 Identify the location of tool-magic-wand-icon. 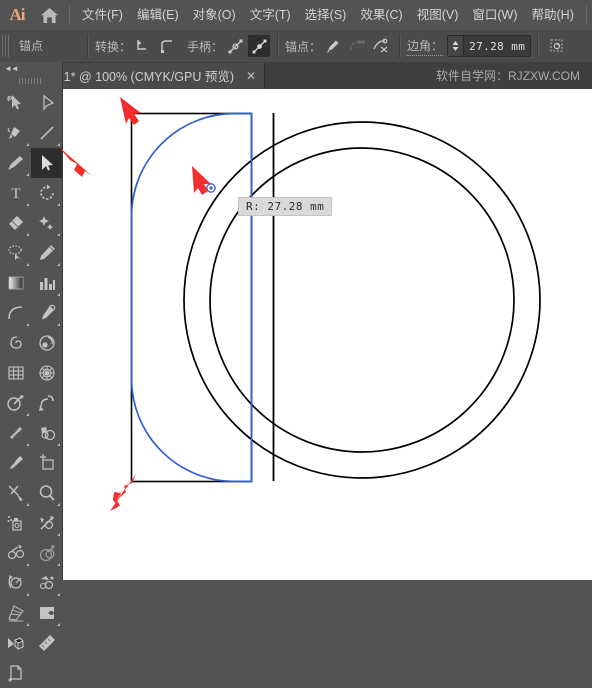
(46, 223).